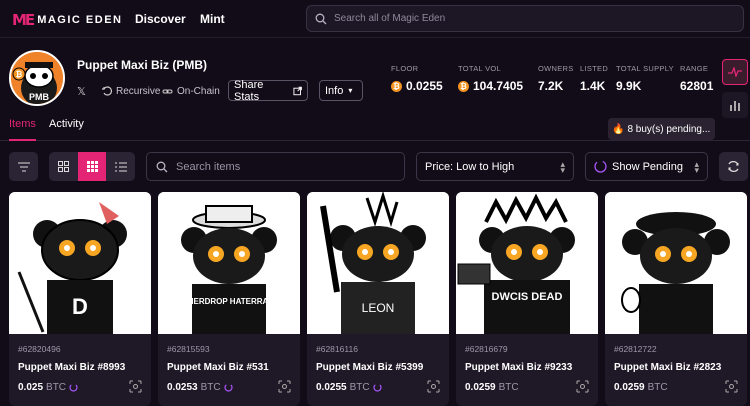 The width and height of the screenshot is (750, 406). Describe the element at coordinates (645, 78) in the screenshot. I see `stat-total-supply: TOTAL SUPPLY 9.9K` at that location.